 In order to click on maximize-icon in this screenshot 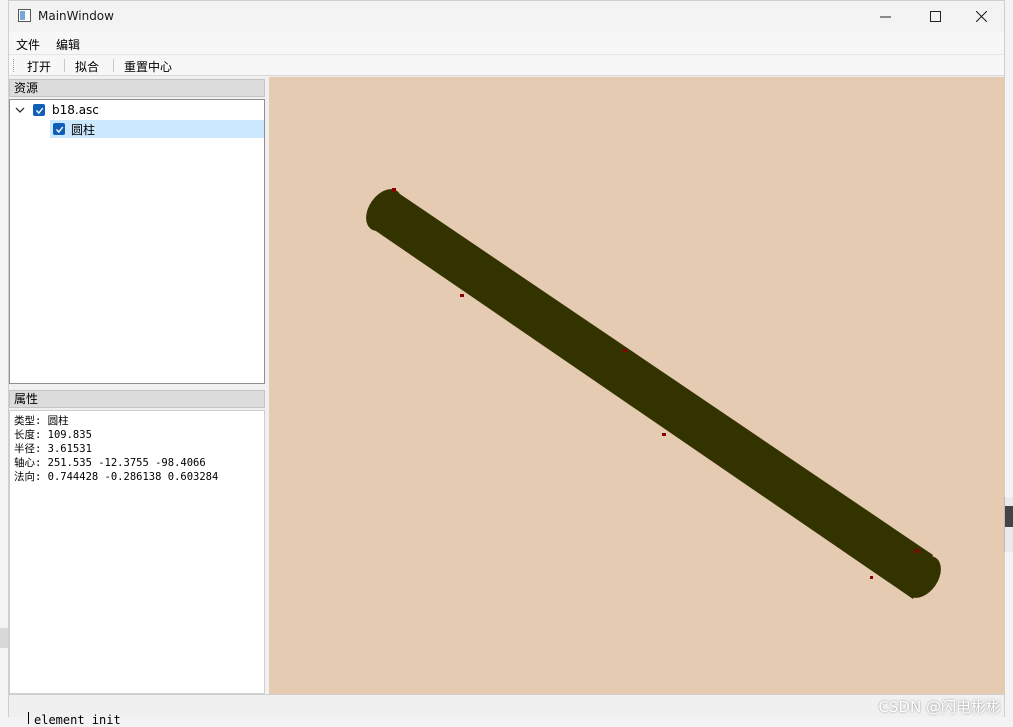, I will do `click(935, 16)`.